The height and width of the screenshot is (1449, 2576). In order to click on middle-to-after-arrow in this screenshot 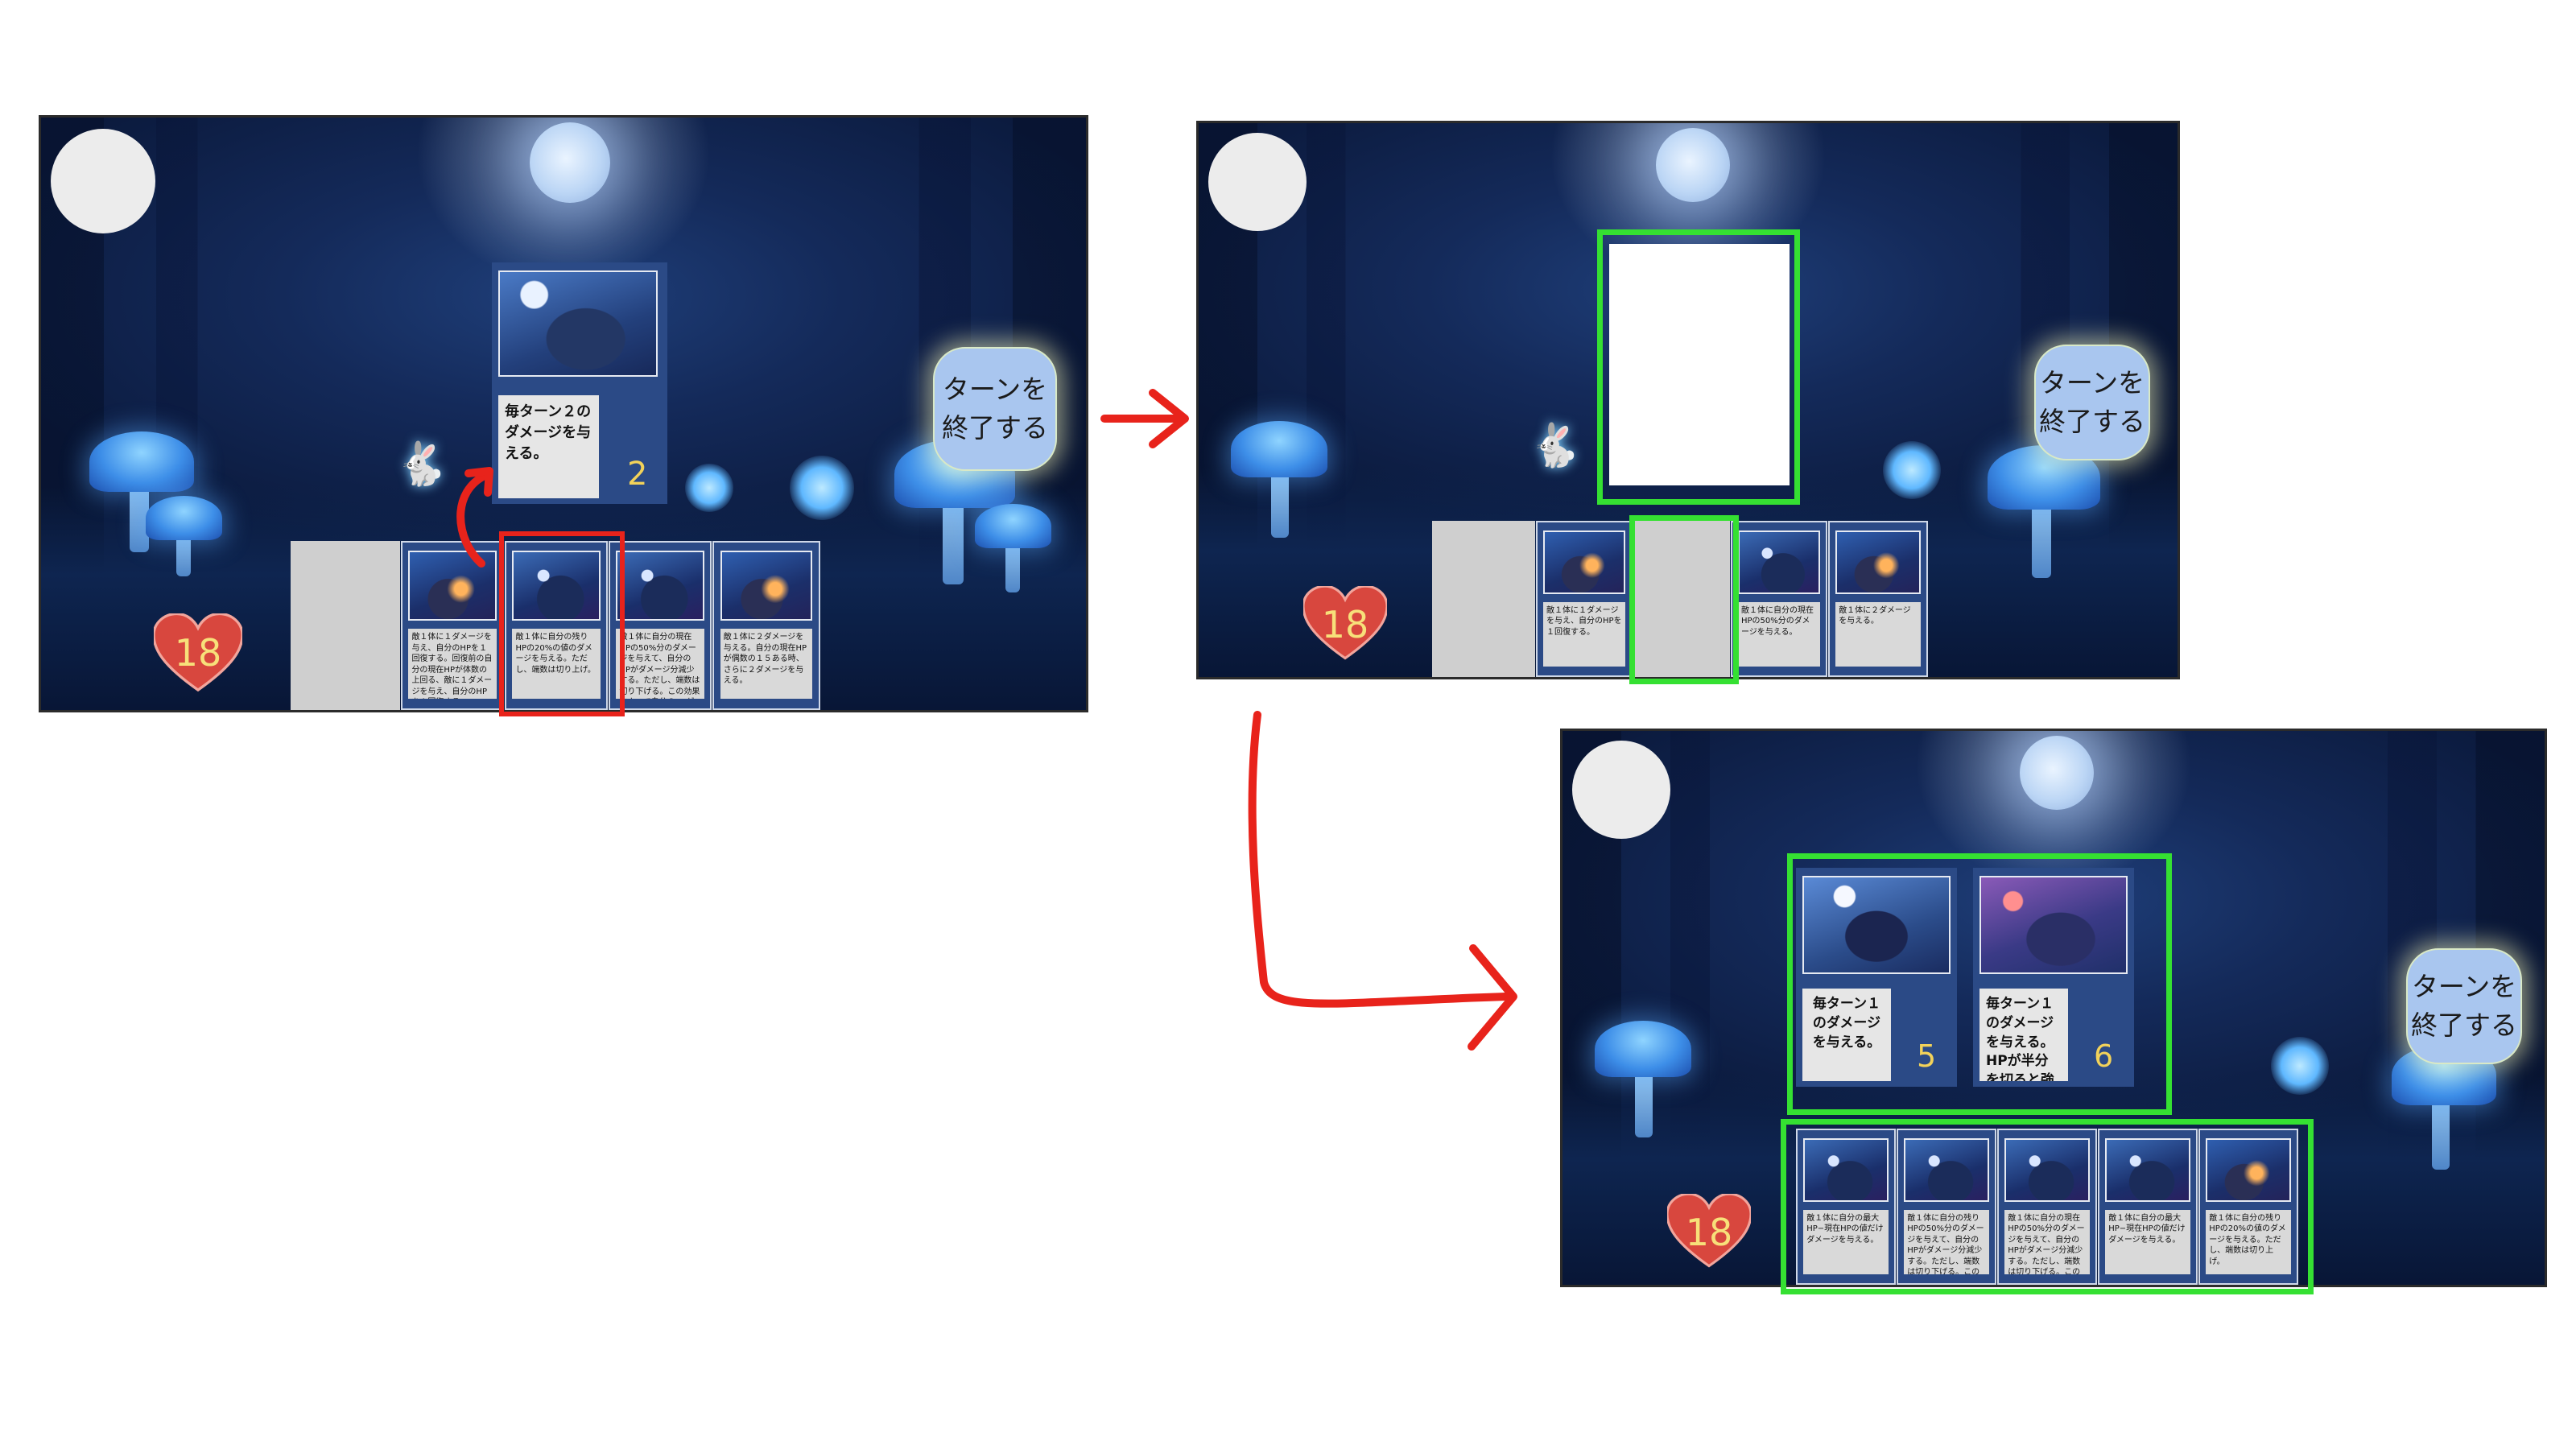, I will do `click(1378, 859)`.